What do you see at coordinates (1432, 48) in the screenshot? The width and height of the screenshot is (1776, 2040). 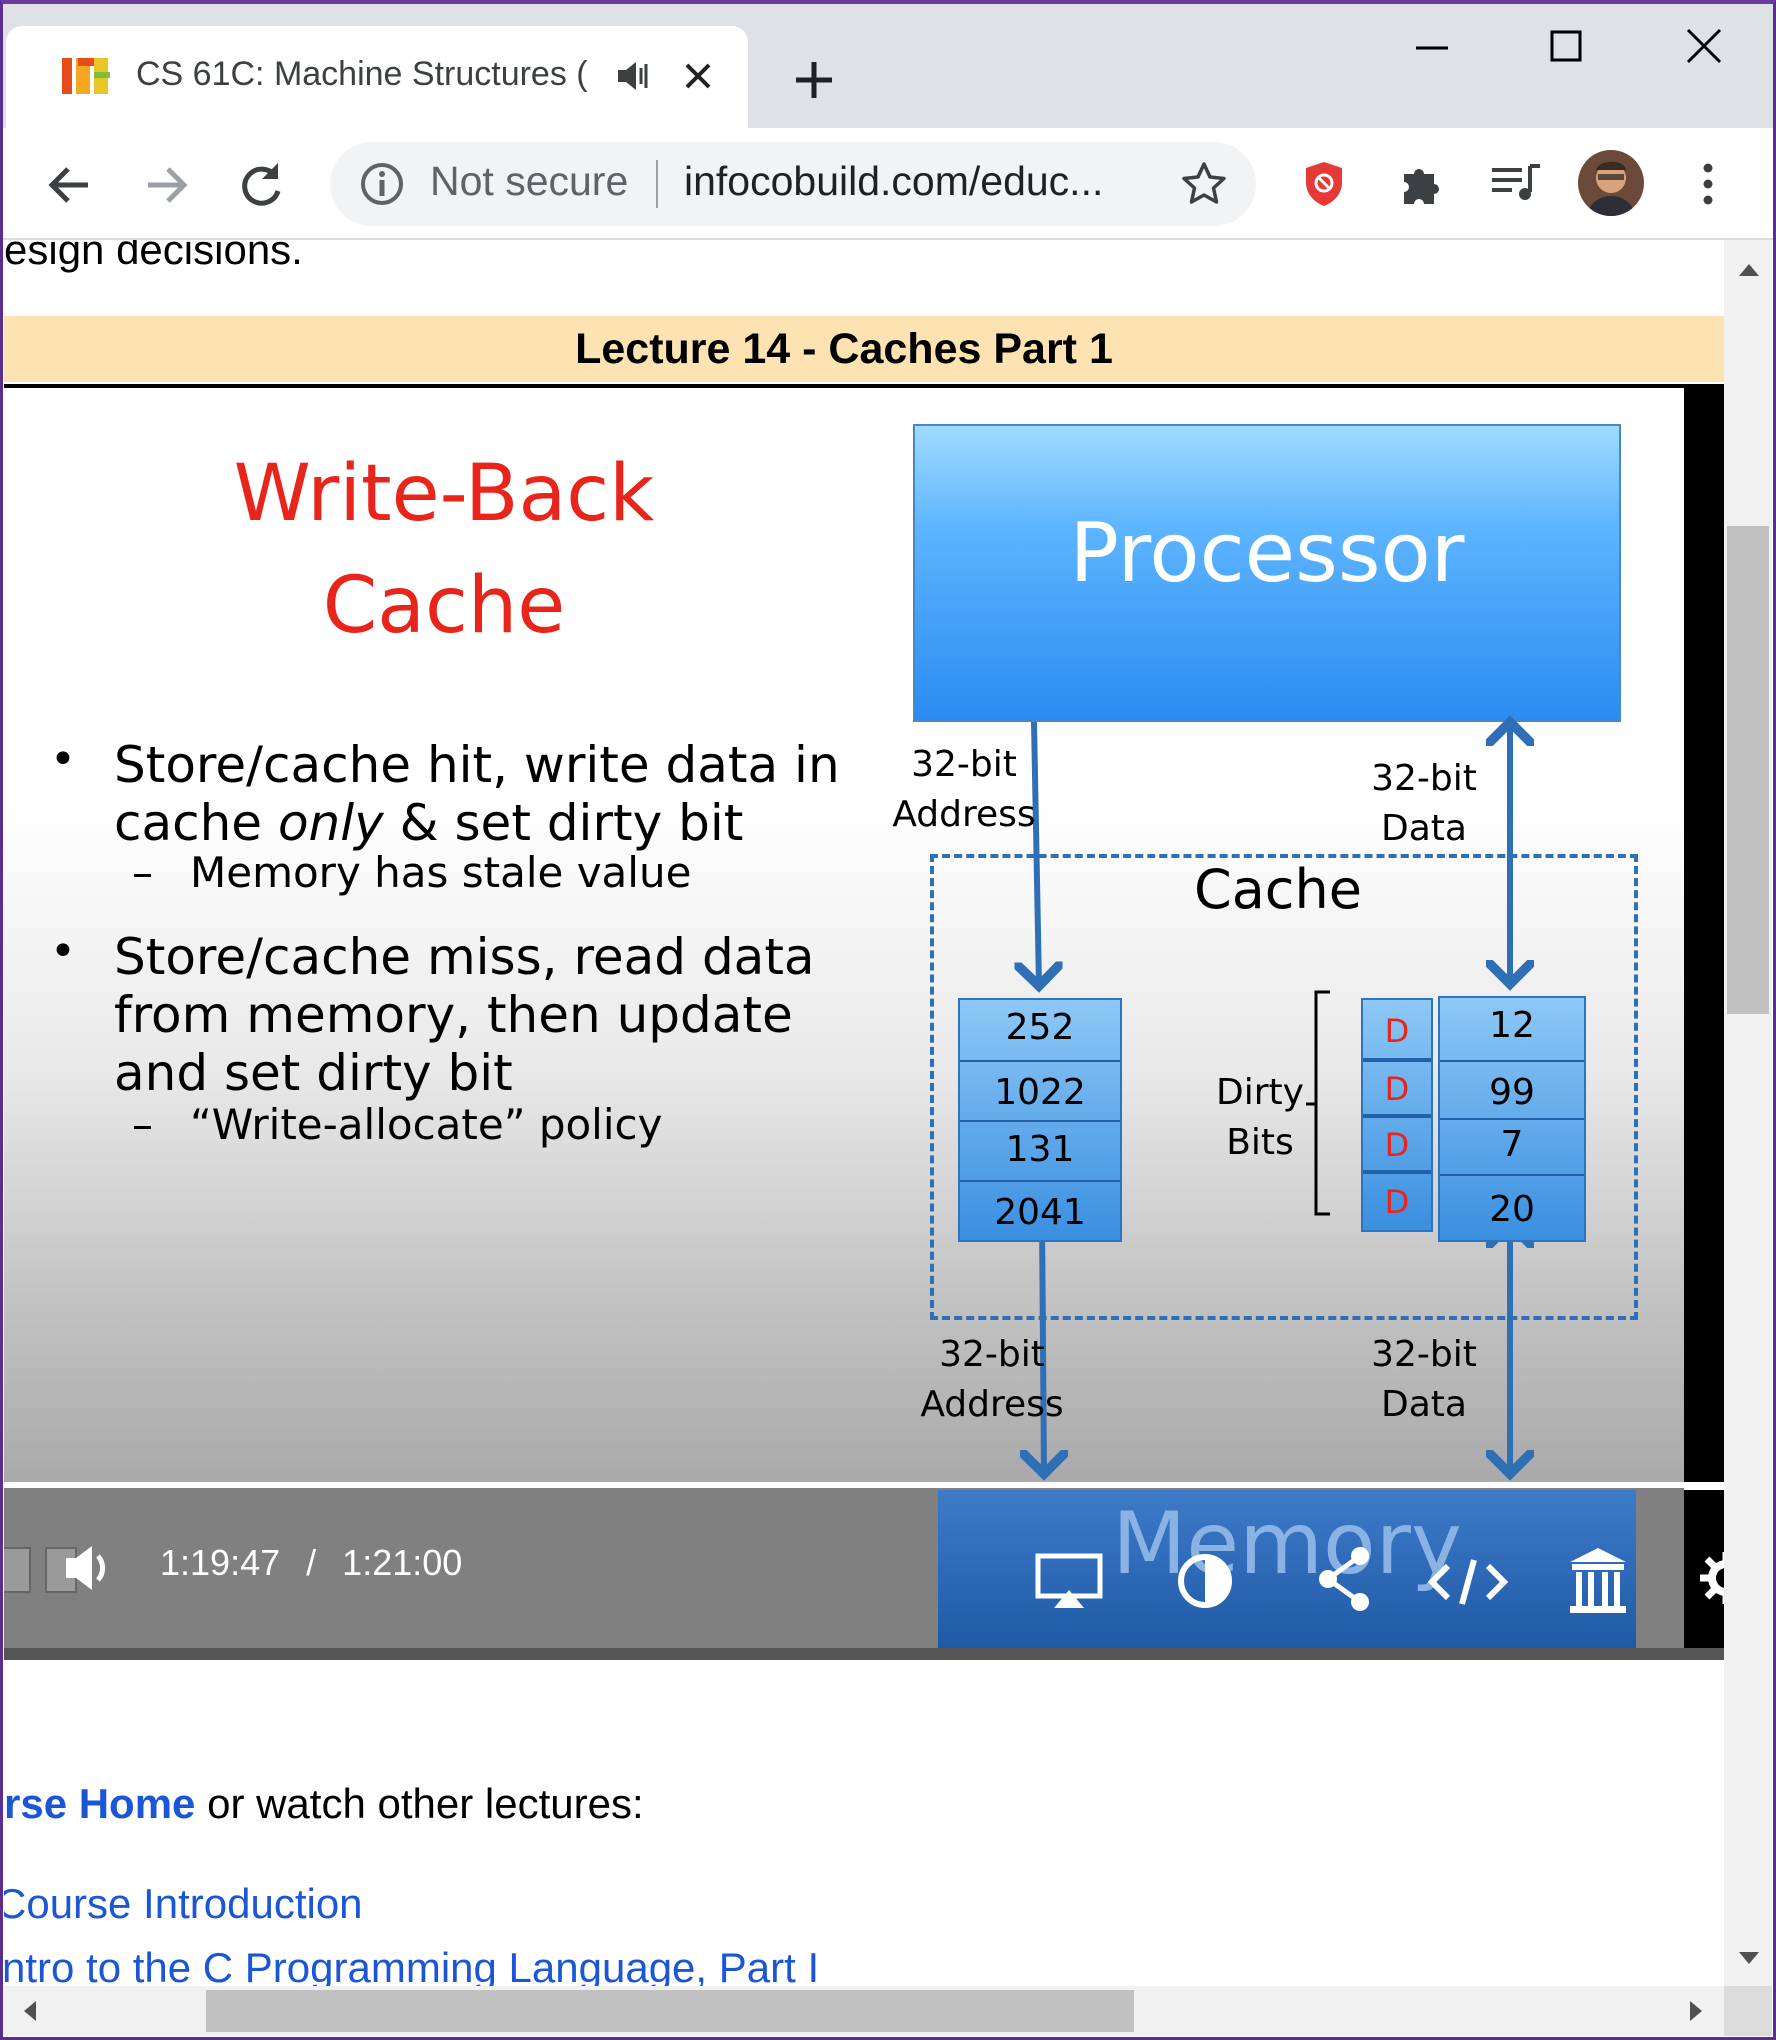 I see `minimize-icon` at bounding box center [1432, 48].